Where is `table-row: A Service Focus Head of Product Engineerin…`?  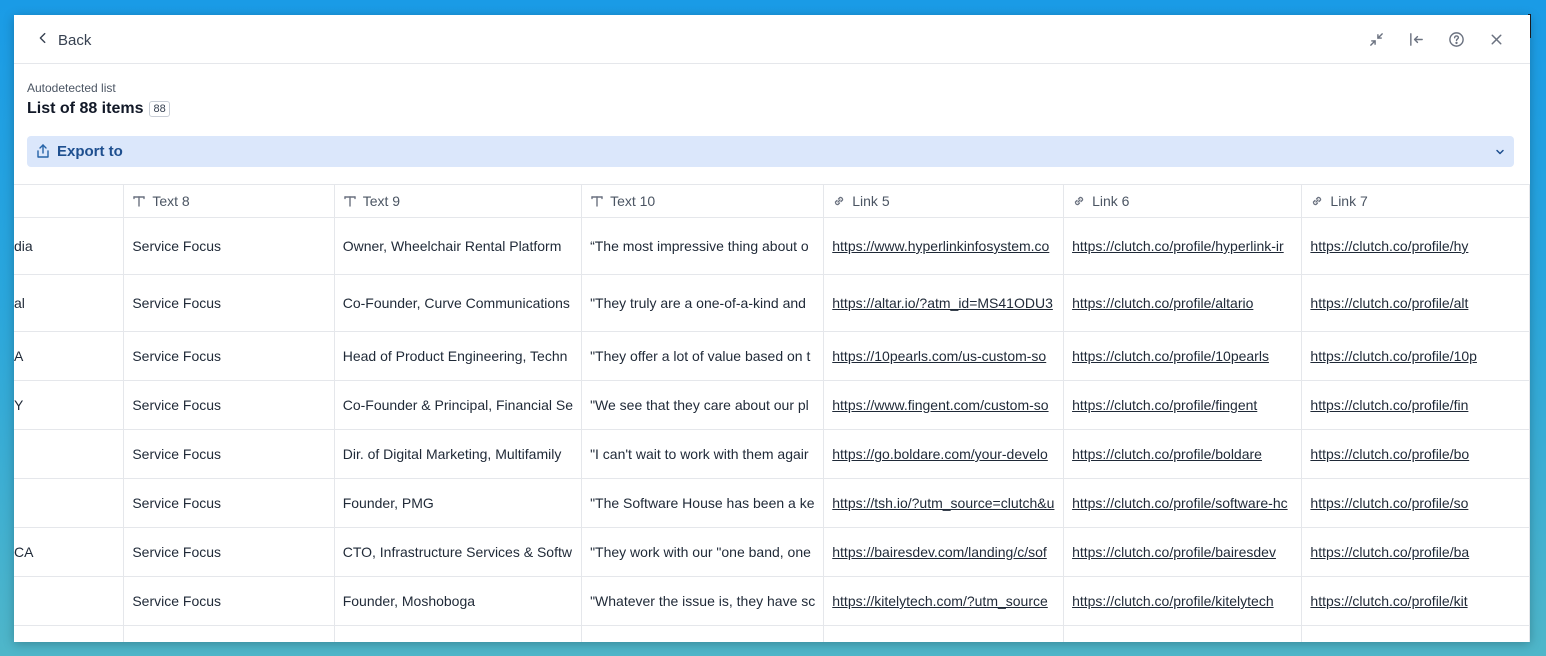 table-row: A Service Focus Head of Product Engineerin… is located at coordinates (772, 356).